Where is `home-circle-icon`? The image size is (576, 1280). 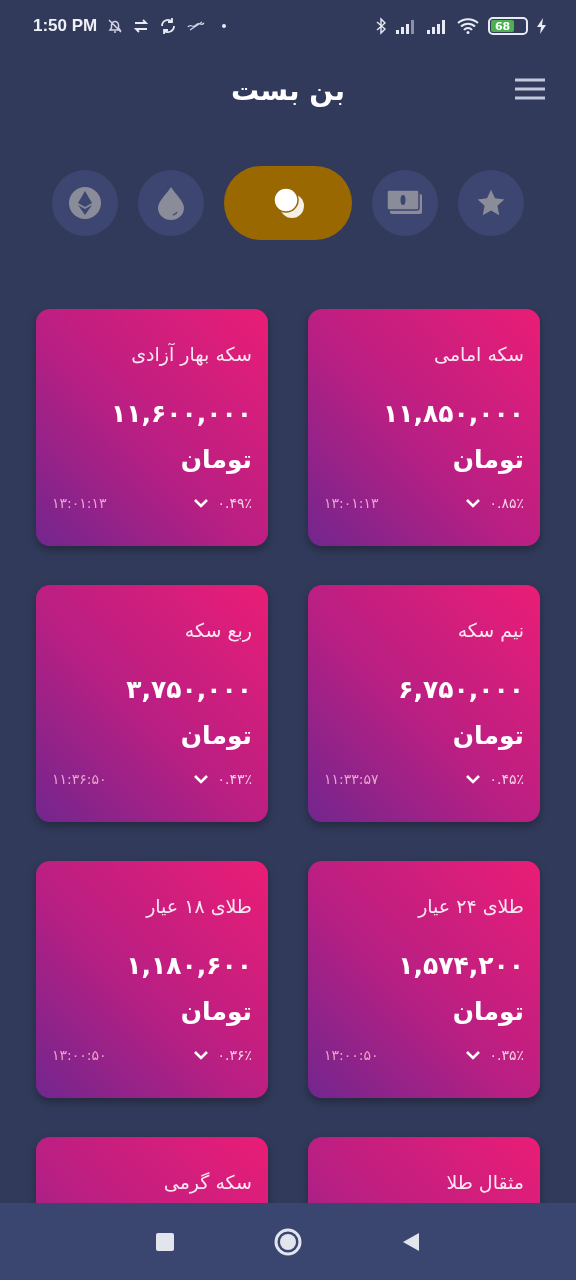
home-circle-icon is located at coordinates (288, 1241).